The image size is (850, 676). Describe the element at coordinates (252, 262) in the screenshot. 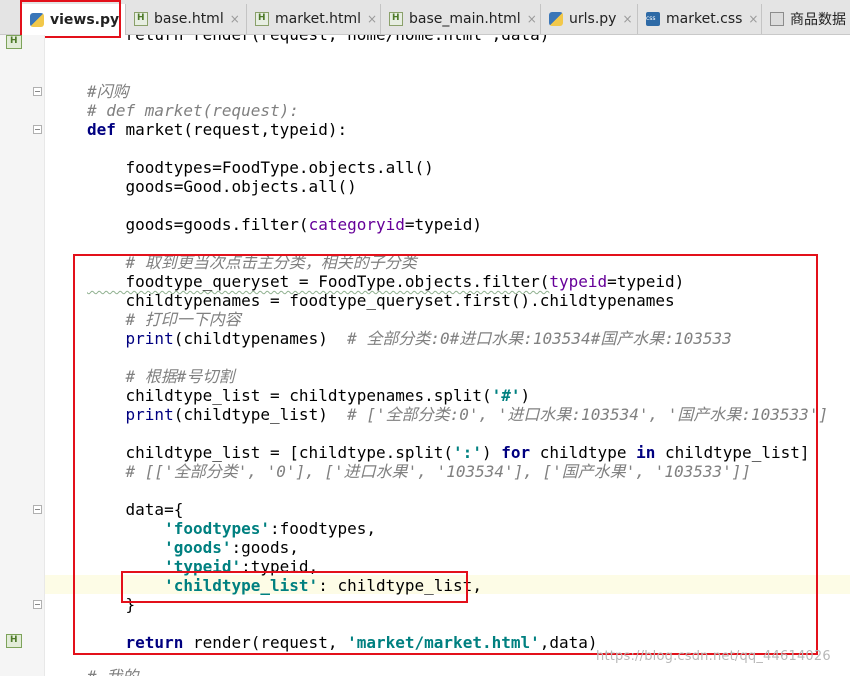

I see `code-comment: # 取到更当次点击主分类，相关的子分类` at that location.